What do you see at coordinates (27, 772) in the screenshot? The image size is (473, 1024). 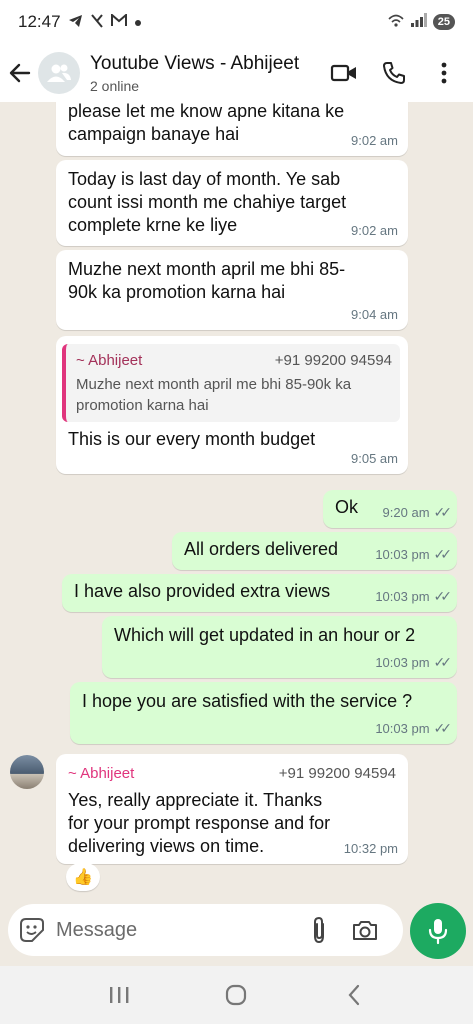 I see `sender-avatar` at bounding box center [27, 772].